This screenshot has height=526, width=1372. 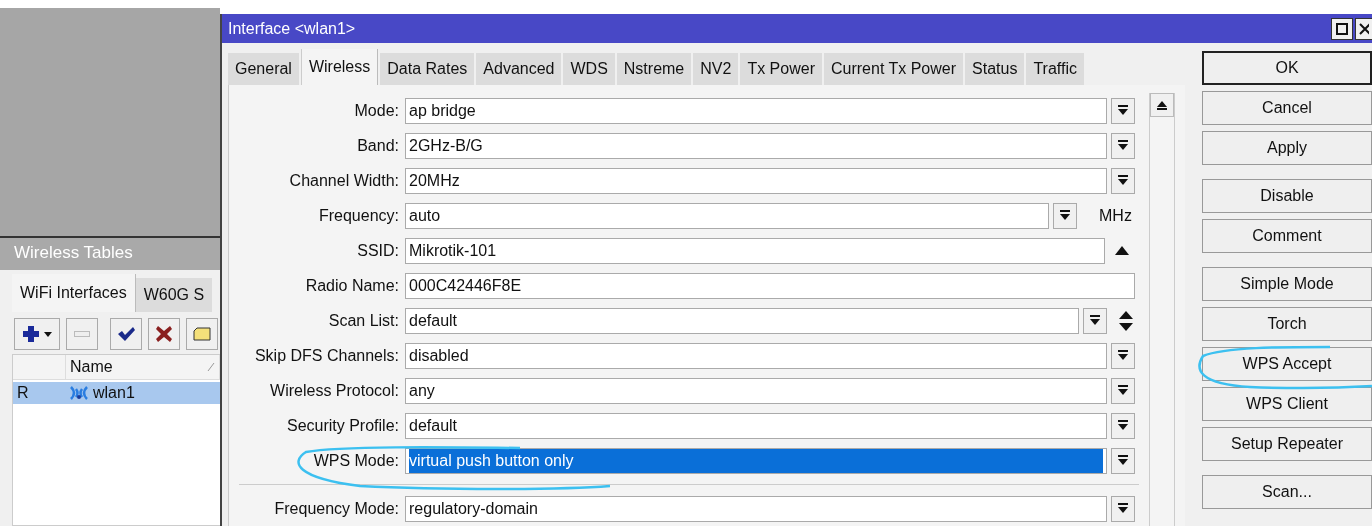 What do you see at coordinates (292, 28) in the screenshot?
I see `window-title: Interface <wlan1>` at bounding box center [292, 28].